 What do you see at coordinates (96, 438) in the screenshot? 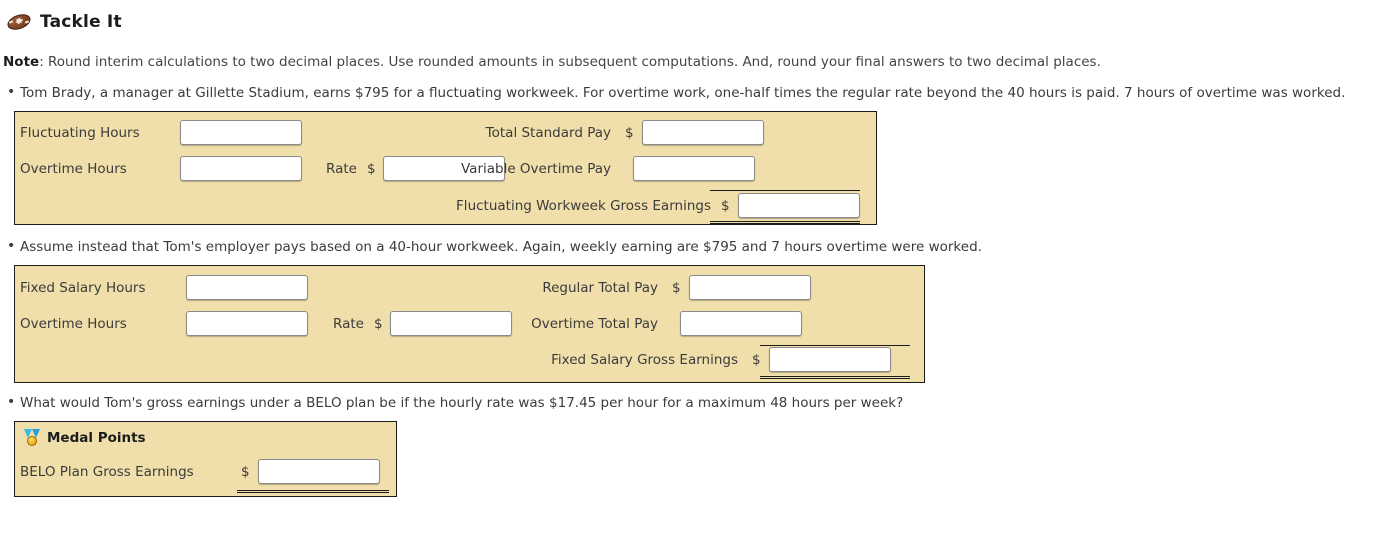
I see `medal-points-title: Medal Points` at bounding box center [96, 438].